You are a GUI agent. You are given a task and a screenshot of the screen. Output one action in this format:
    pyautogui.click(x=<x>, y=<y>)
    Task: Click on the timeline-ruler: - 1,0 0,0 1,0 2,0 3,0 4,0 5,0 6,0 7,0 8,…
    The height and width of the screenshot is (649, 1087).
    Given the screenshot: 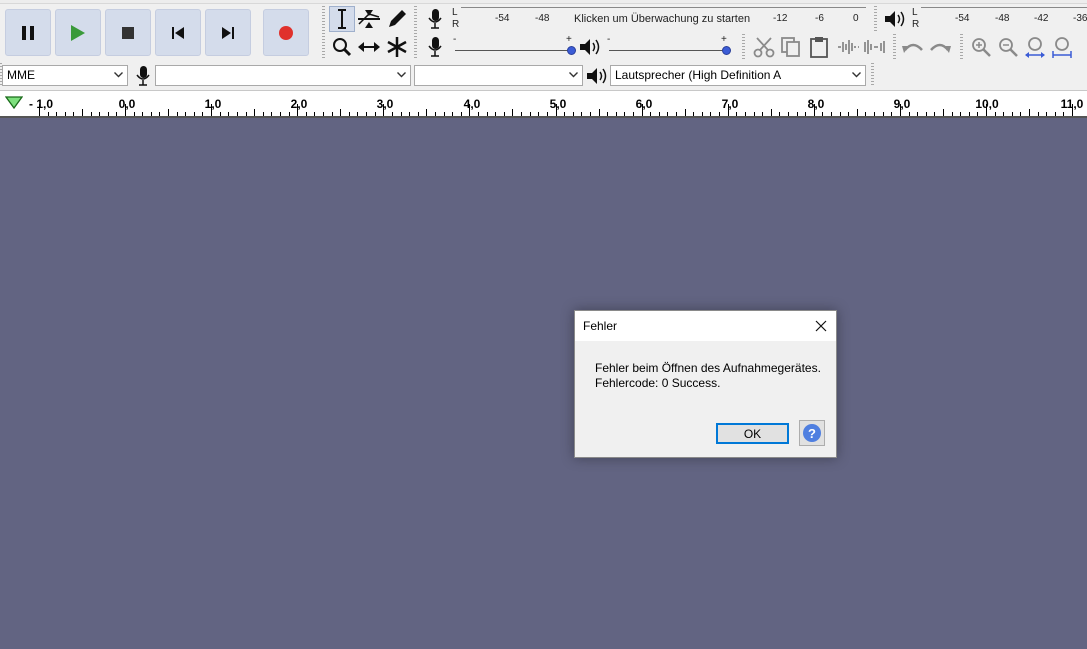 What is the action you would take?
    pyautogui.click(x=543, y=104)
    